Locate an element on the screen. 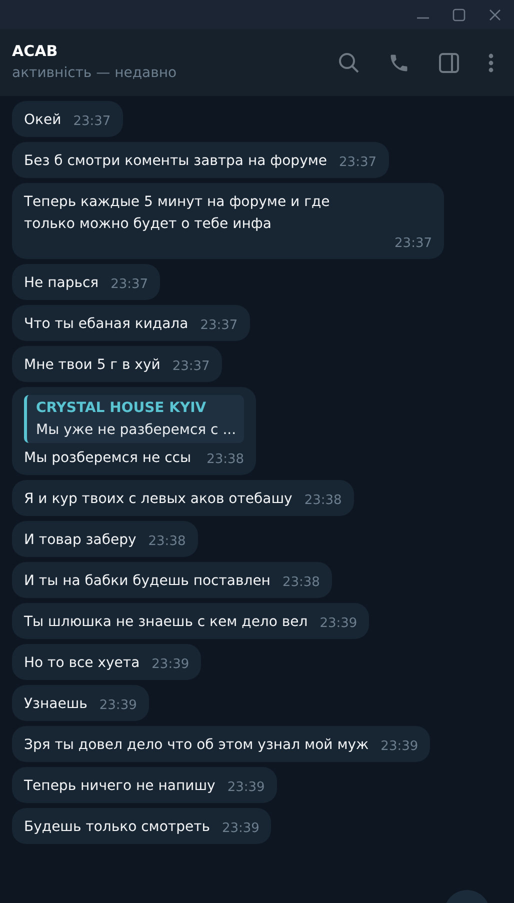  more-icon is located at coordinates (491, 63).